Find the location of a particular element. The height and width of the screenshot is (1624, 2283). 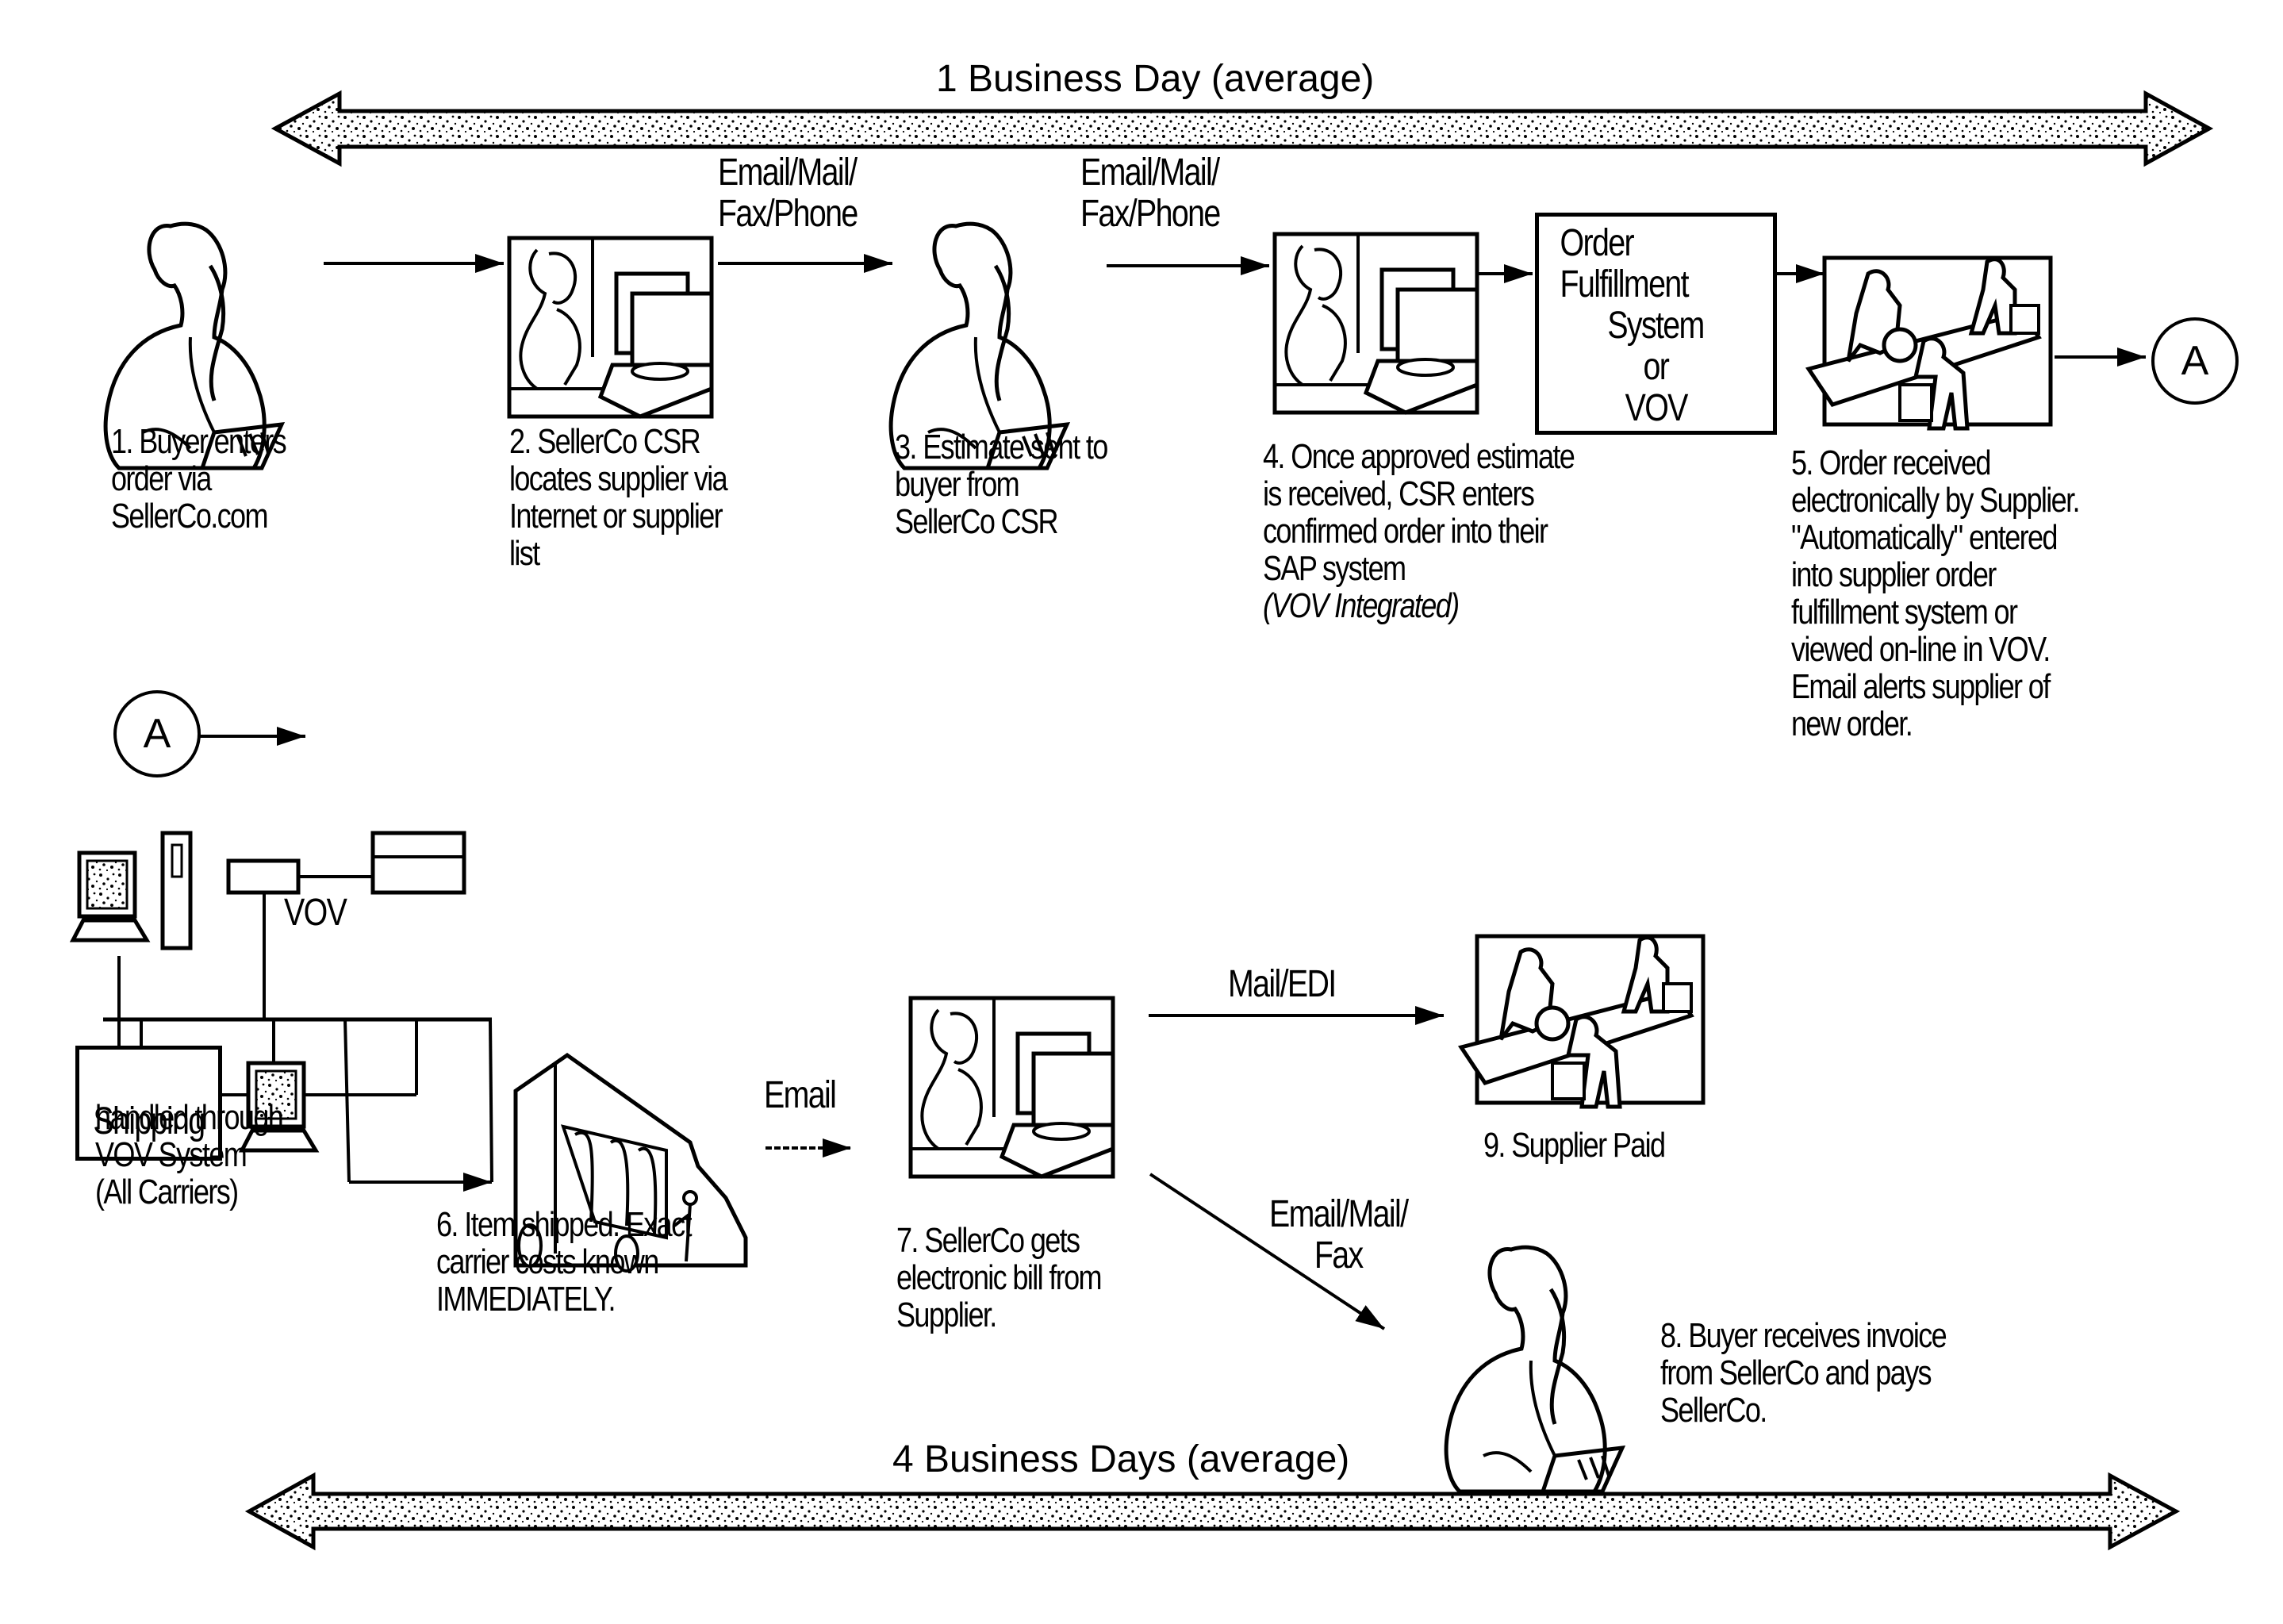

step-9-caption: 9. Supplier Paid is located at coordinates (1575, 1145).